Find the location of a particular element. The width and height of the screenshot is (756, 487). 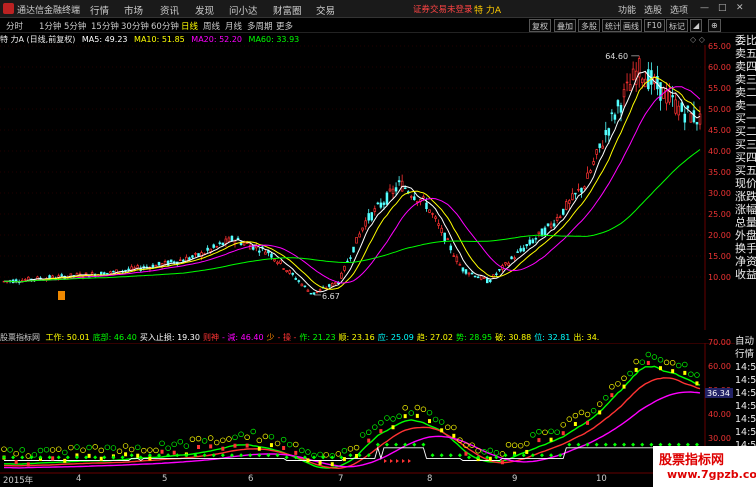

period-weekly: 周线 is located at coordinates (211, 26).